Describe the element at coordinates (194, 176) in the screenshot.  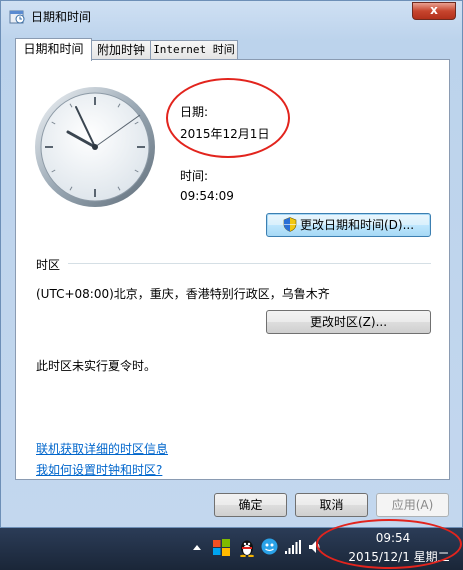
I see `time-label: 时间:` at that location.